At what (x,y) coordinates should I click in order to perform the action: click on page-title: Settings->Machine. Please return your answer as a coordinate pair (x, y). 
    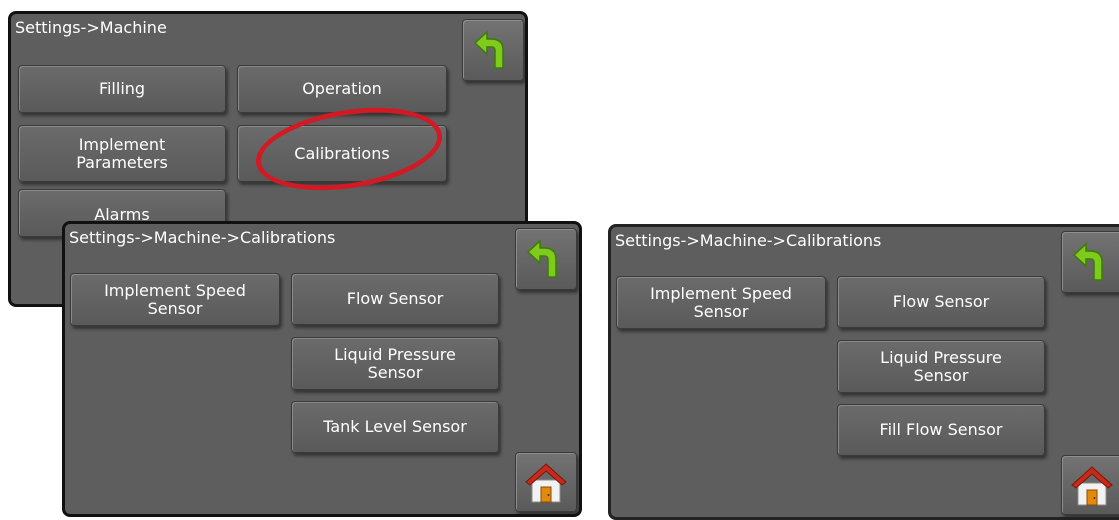
    Looking at the image, I should click on (91, 27).